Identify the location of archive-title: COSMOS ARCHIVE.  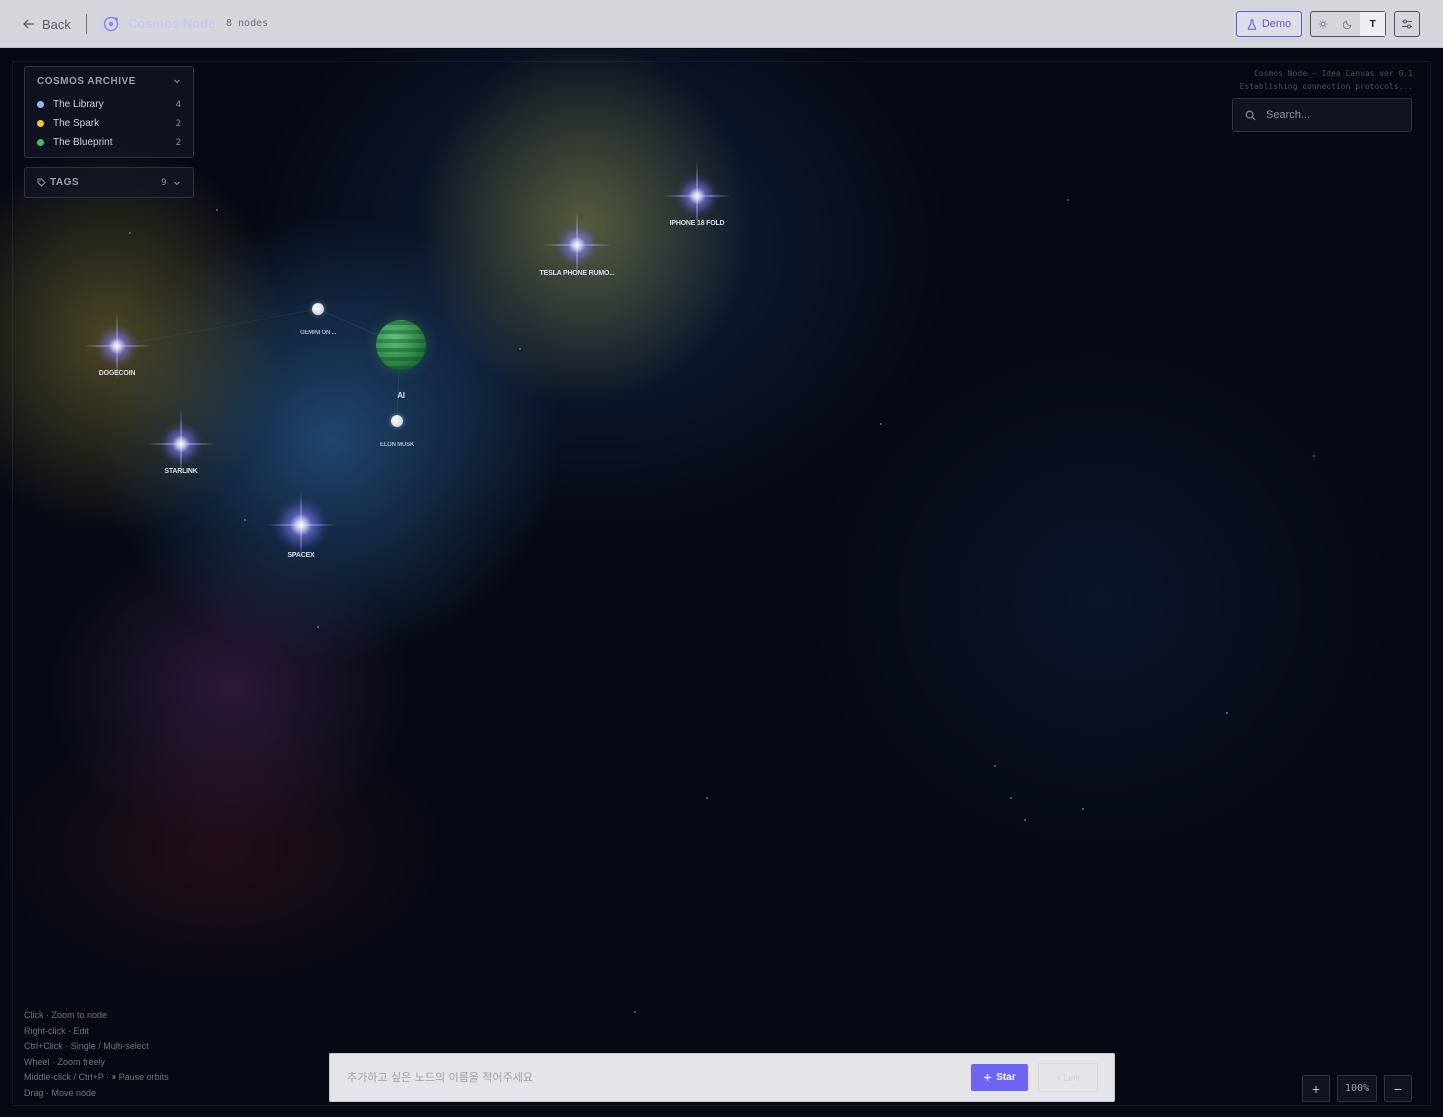
(86, 81).